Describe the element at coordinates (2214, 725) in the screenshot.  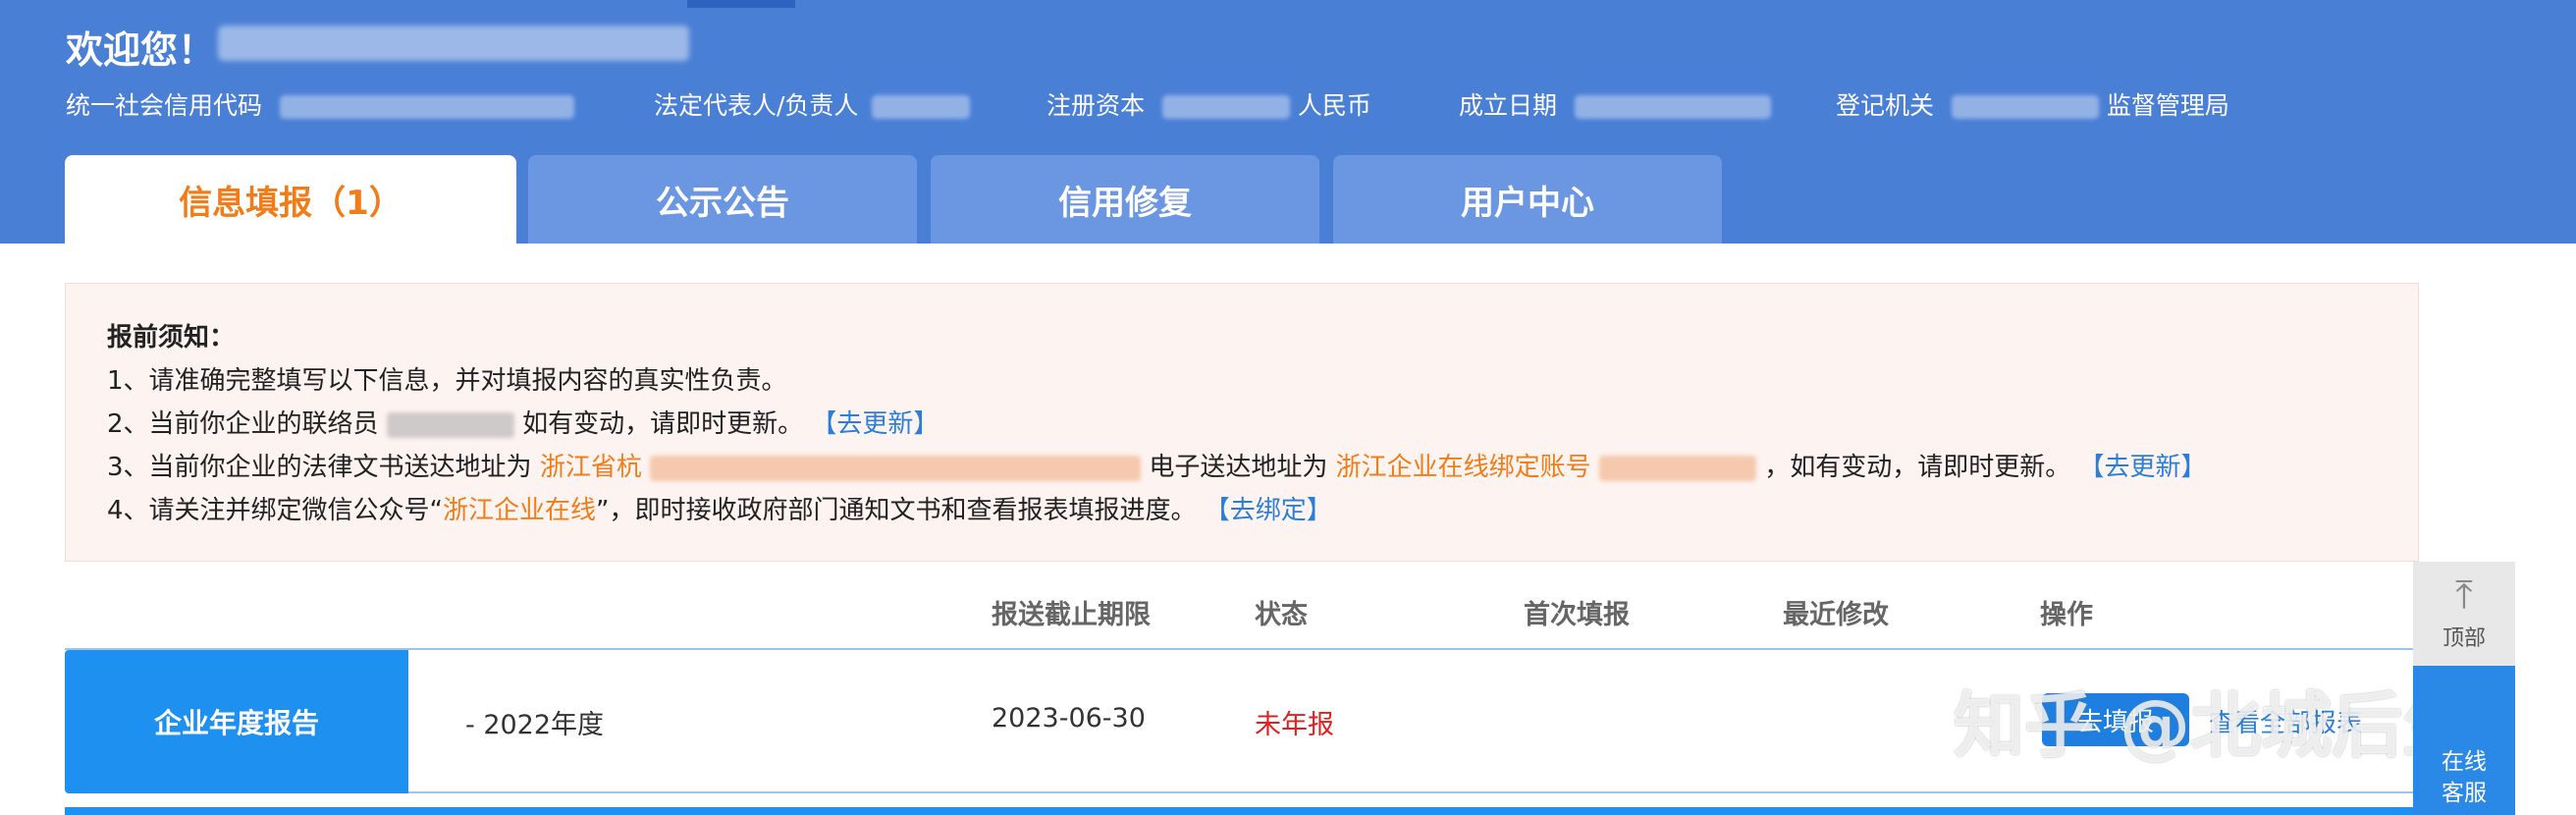
I see `zhihu-watermark: 知乎 @北城后生` at that location.